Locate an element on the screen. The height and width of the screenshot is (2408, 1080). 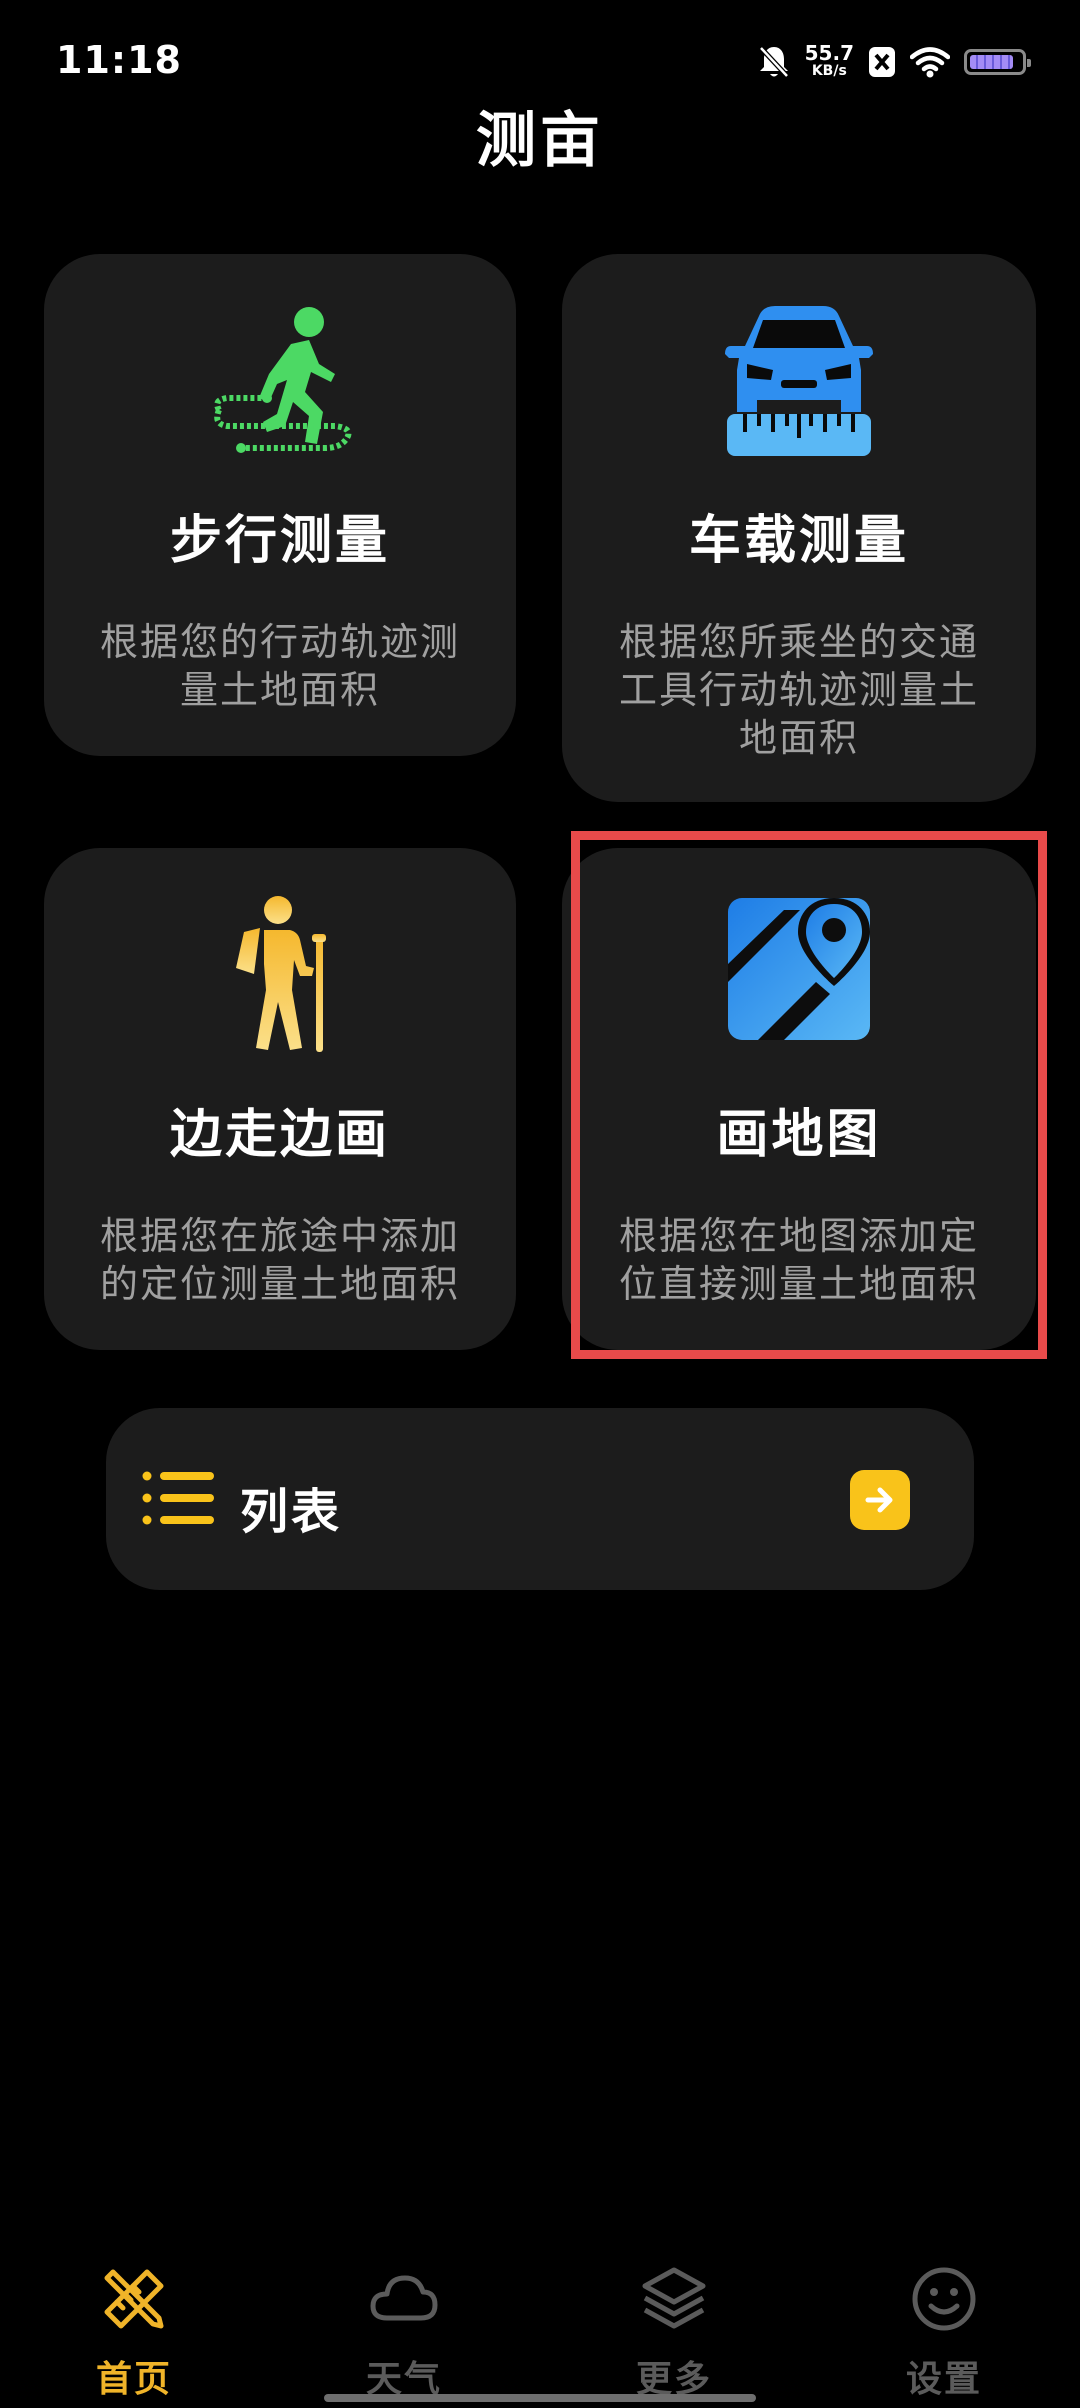
card-walk-measure: 步行测量 根据您的行动轨迹测量土地面积 is located at coordinates (280, 505).